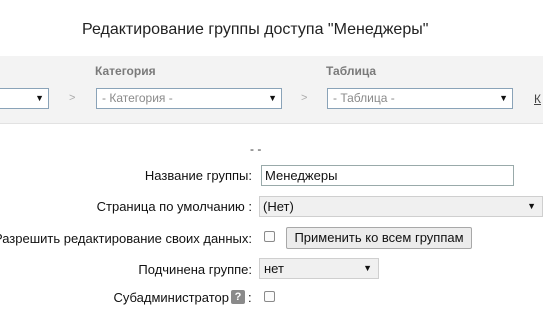  What do you see at coordinates (401, 206) in the screenshot?
I see `default-page-select: (Нет) ▼` at bounding box center [401, 206].